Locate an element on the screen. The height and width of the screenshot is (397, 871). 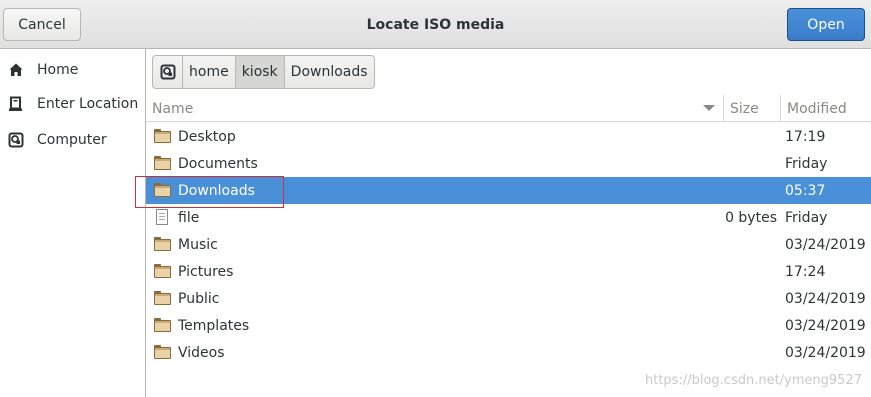
cancel-button: Cancel is located at coordinates (42, 24).